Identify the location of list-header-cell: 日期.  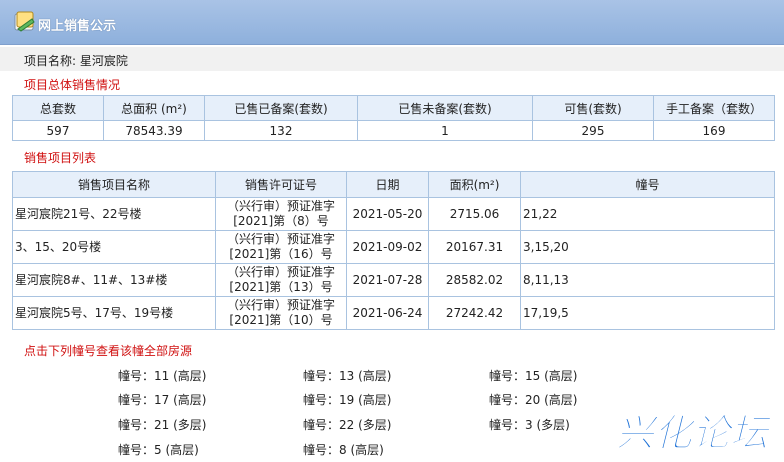
(387, 184).